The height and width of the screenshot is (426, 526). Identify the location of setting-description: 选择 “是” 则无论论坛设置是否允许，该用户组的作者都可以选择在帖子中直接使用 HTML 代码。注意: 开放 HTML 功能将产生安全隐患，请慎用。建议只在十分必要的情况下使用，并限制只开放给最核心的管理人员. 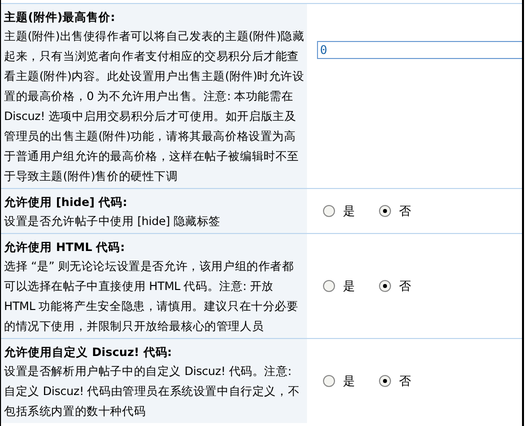
(152, 296).